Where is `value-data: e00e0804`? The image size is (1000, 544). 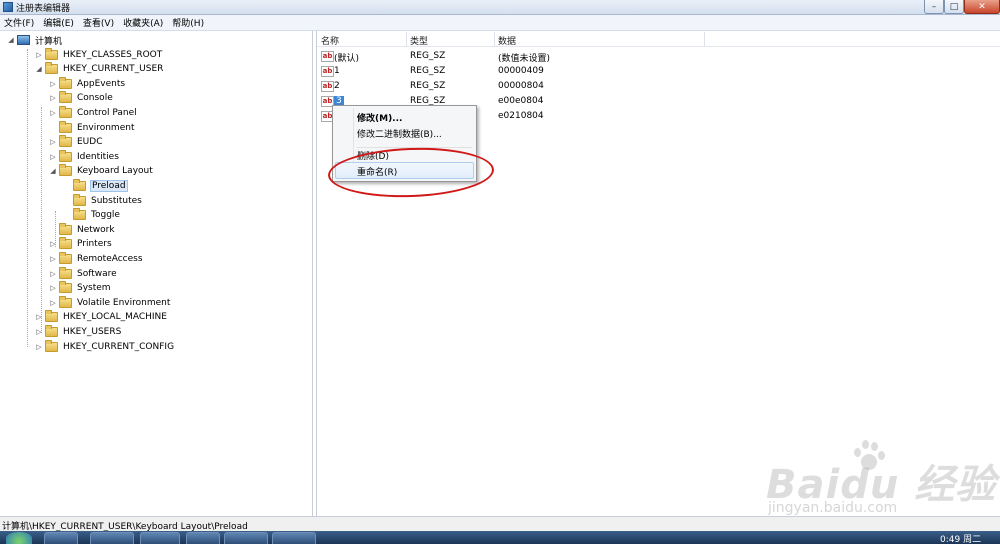 value-data: e00e0804 is located at coordinates (521, 101).